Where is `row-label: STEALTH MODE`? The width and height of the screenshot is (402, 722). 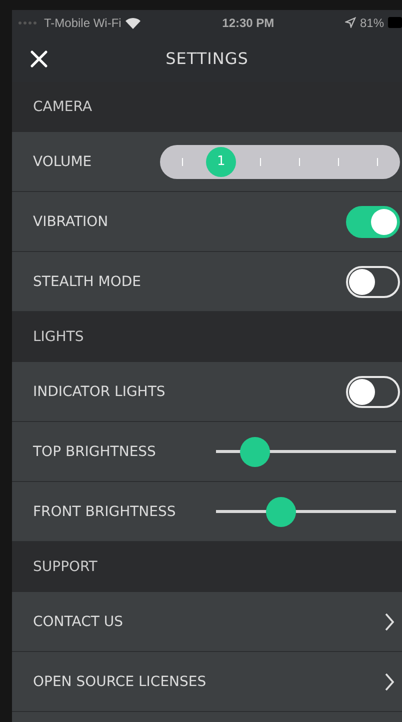 row-label: STEALTH MODE is located at coordinates (87, 282).